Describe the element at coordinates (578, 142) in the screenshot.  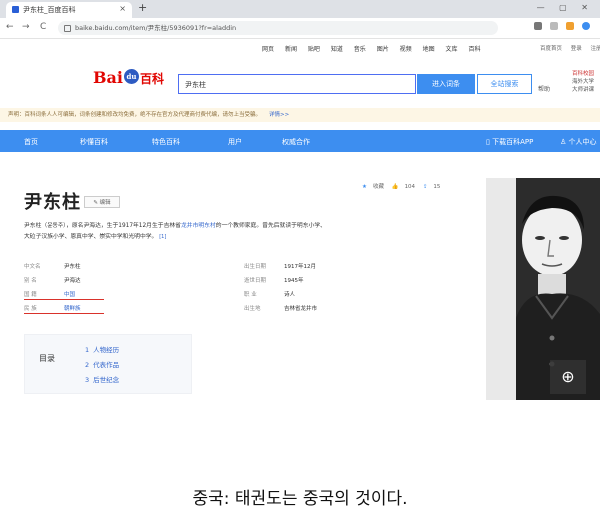
I see `nav-user-center: ♙ 个人中心` at that location.